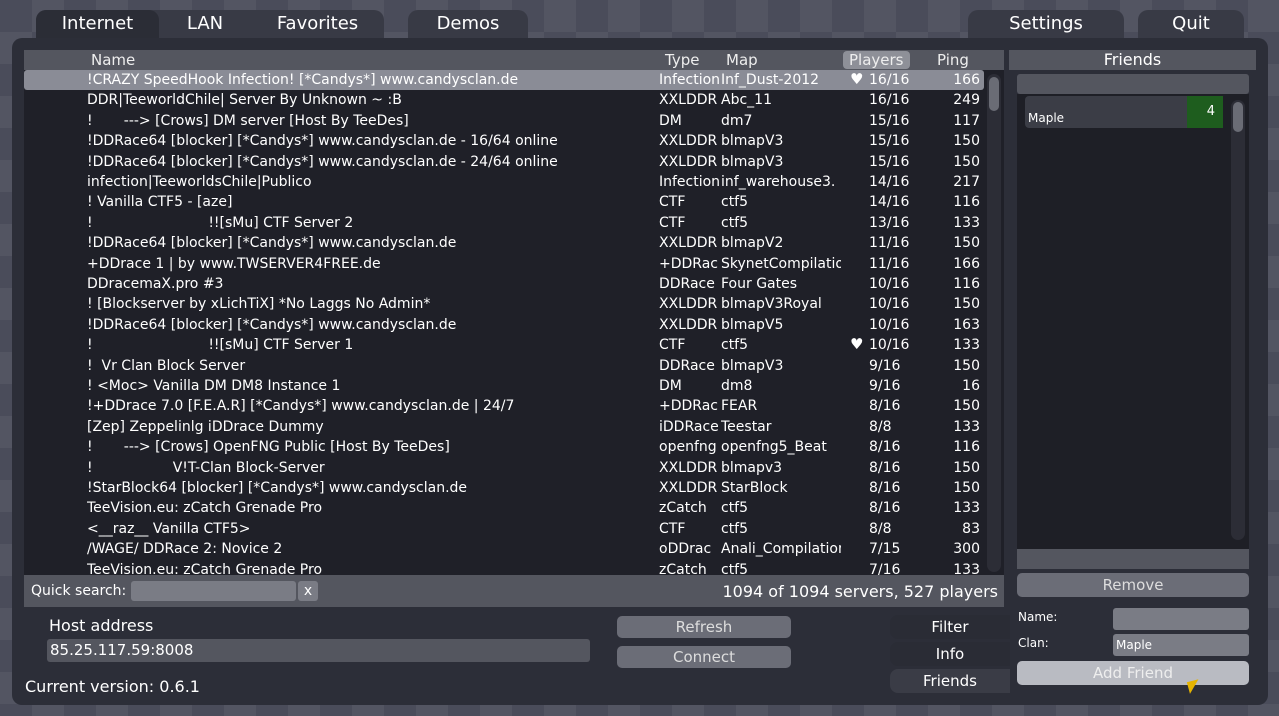 The height and width of the screenshot is (716, 1279). Describe the element at coordinates (113, 60) in the screenshot. I see `column-name: Name` at that location.